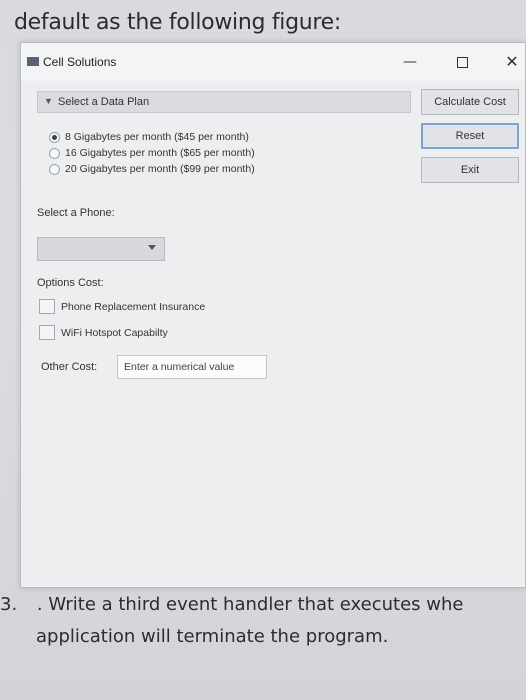 The width and height of the screenshot is (526, 700). Describe the element at coordinates (69, 367) in the screenshot. I see `other-cost-label: Other Cost:` at that location.